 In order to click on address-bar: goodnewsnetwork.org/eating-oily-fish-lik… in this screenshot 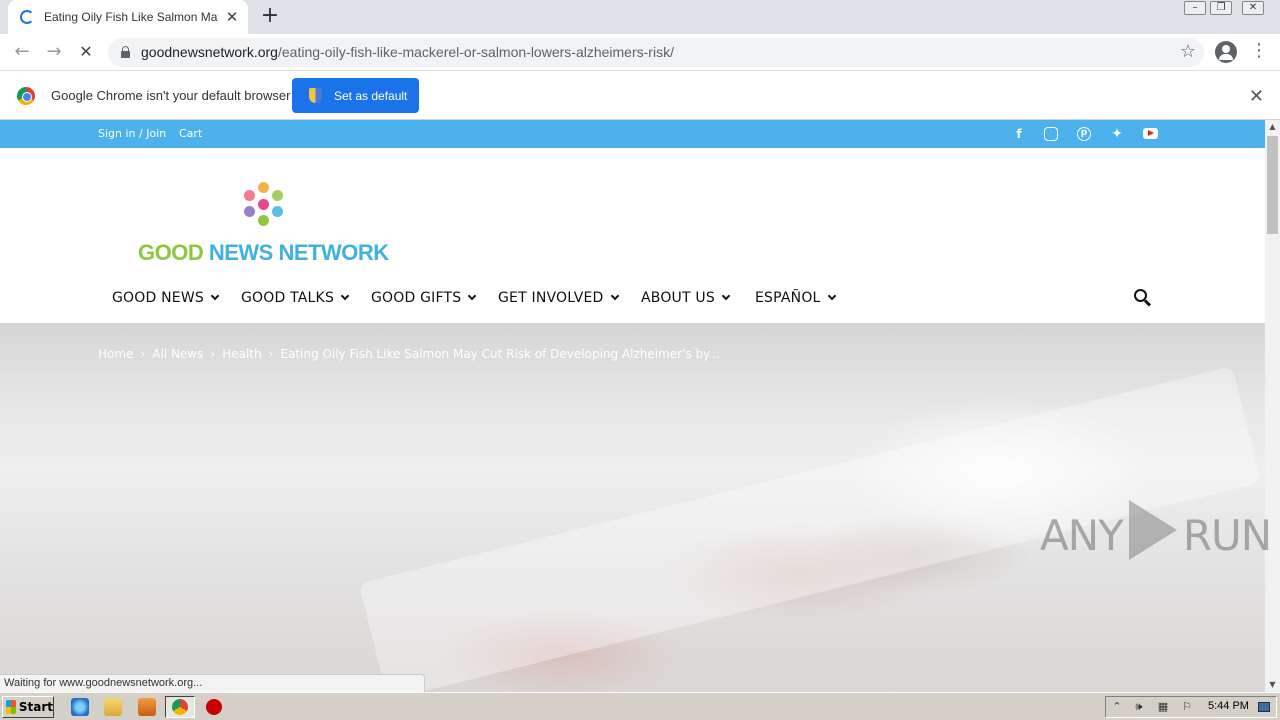, I will do `click(656, 52)`.